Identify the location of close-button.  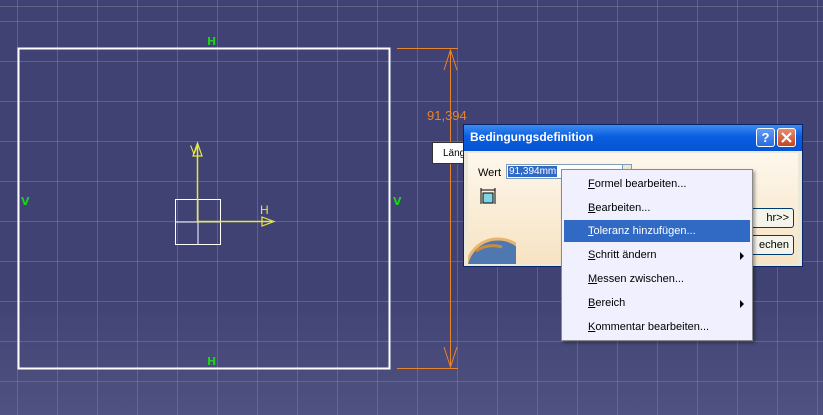
(786, 137).